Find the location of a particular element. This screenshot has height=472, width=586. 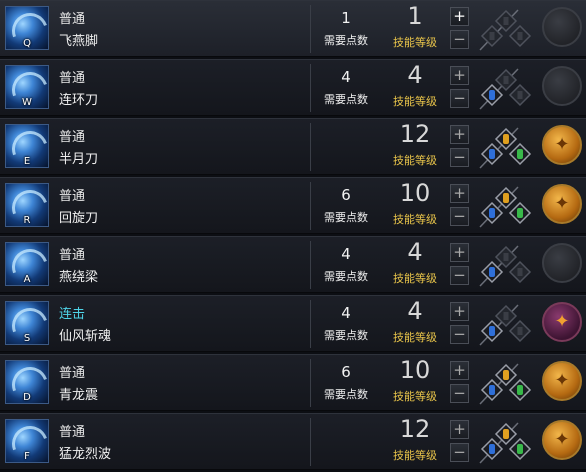

hotkey-label: E is located at coordinates (27, 161).